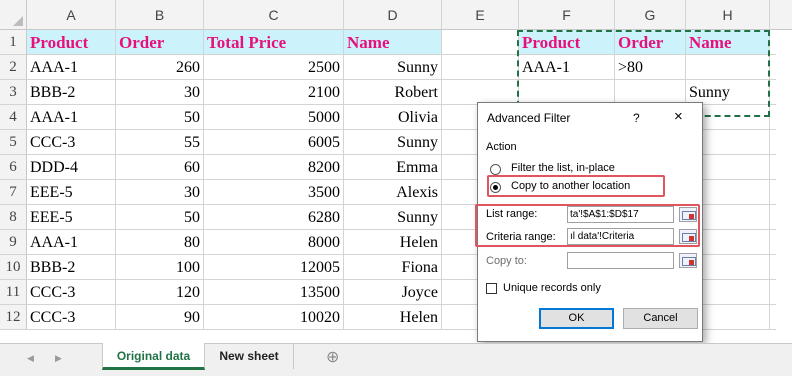 The width and height of the screenshot is (792, 376). What do you see at coordinates (274, 317) in the screenshot?
I see `grid-cell: 10020` at bounding box center [274, 317].